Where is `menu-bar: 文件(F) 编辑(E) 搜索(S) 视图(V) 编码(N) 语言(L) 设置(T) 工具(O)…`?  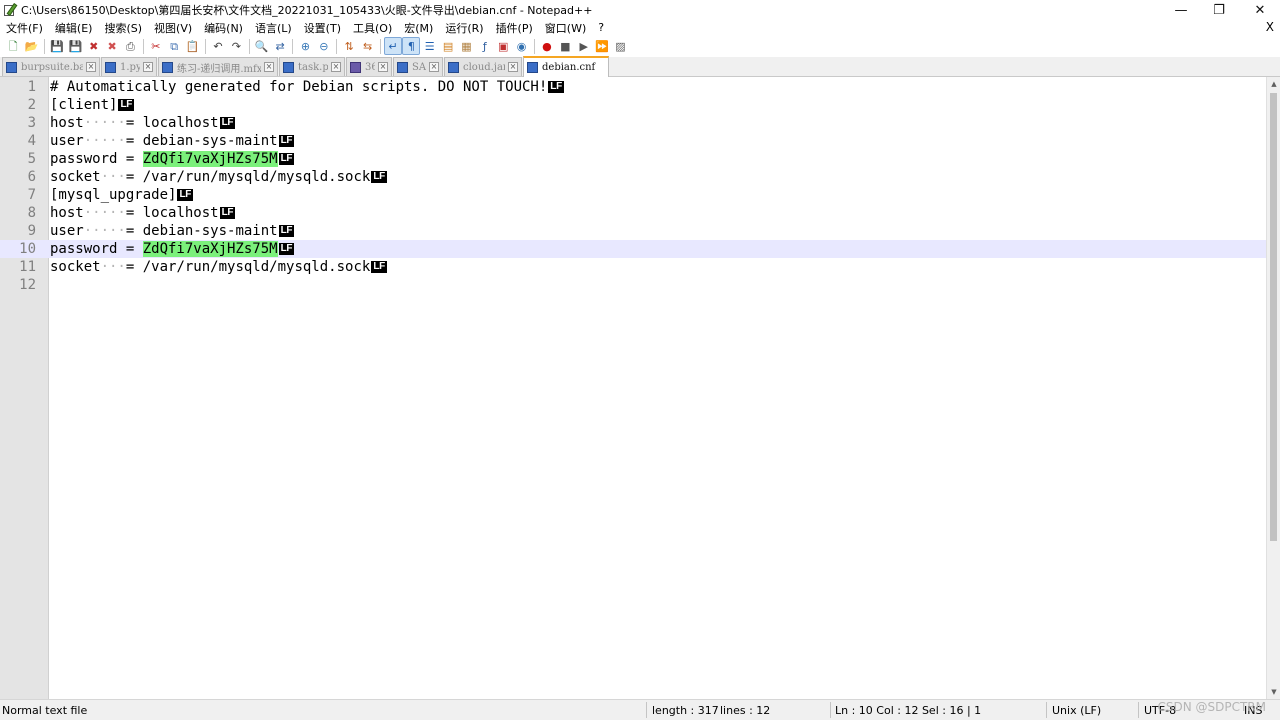
menu-bar: 文件(F) 编辑(E) 搜索(S) 视图(V) 编码(N) 语言(L) 设置(T) 工具(O)… is located at coordinates (640, 27).